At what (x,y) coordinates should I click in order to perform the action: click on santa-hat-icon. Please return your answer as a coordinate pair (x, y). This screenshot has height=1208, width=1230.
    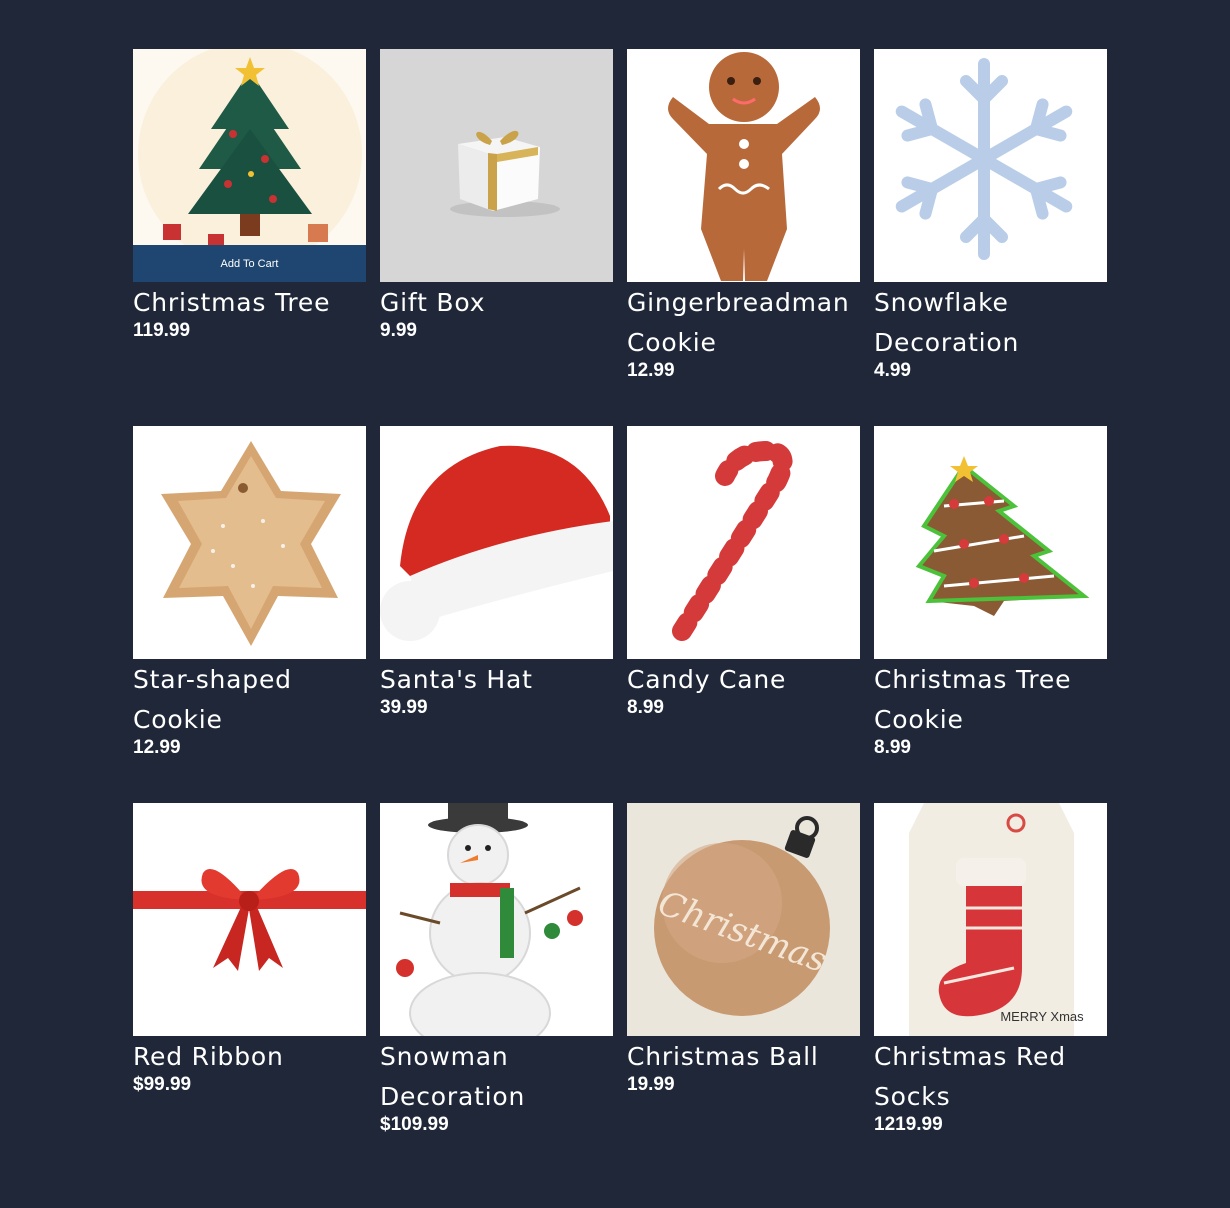
    Looking at the image, I should click on (496, 543).